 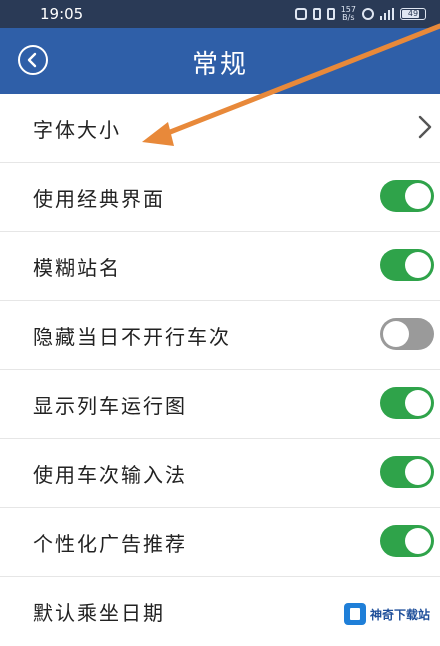 What do you see at coordinates (407, 334) in the screenshot?
I see `hide-non-running-toggle` at bounding box center [407, 334].